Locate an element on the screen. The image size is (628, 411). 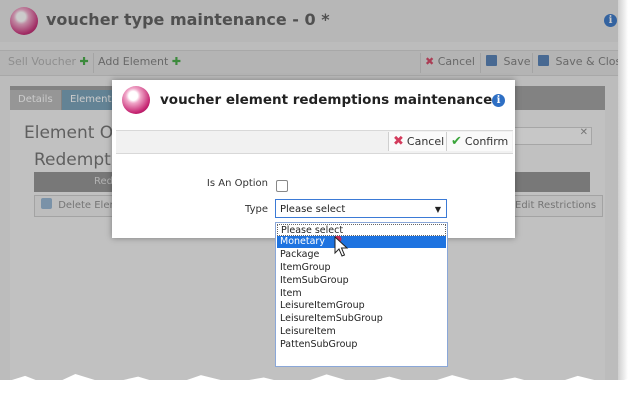
window-shadow is located at coordinates (623, 190).